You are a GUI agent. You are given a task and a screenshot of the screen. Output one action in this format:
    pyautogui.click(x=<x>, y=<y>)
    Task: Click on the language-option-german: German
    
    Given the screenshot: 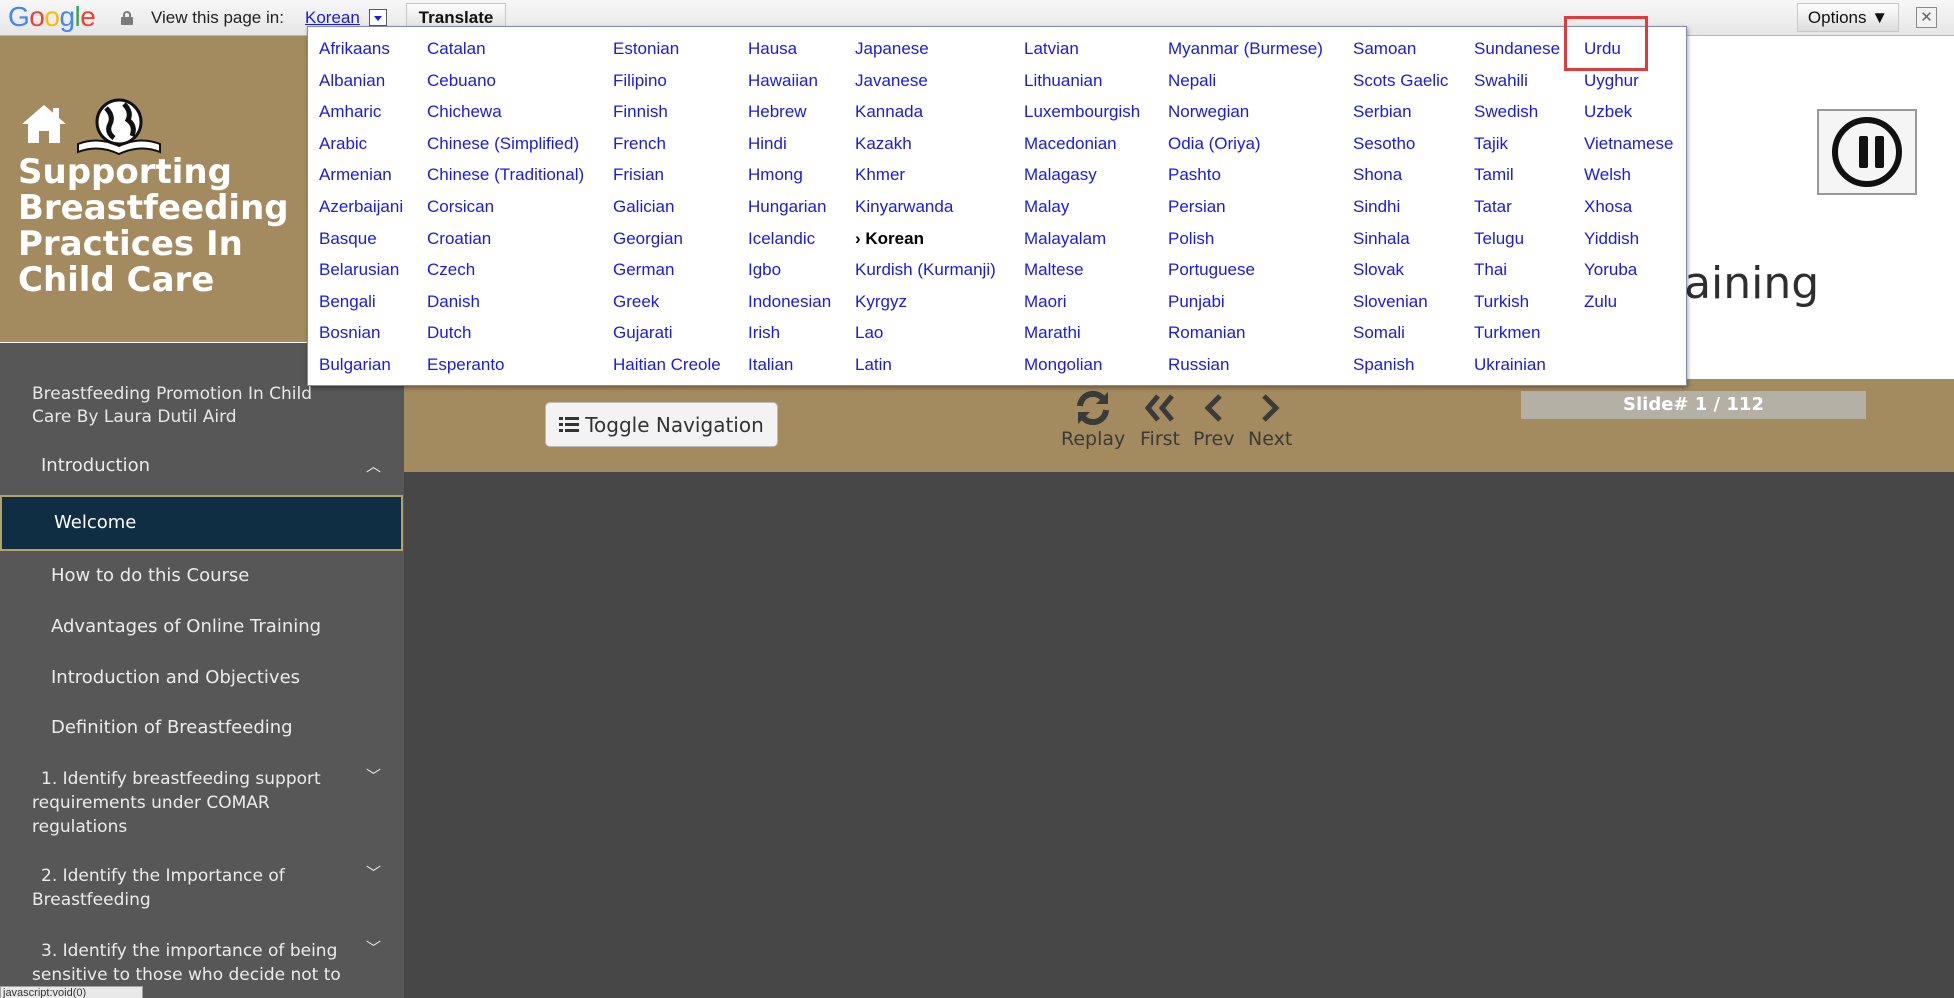 What is the action you would take?
    pyautogui.click(x=667, y=276)
    